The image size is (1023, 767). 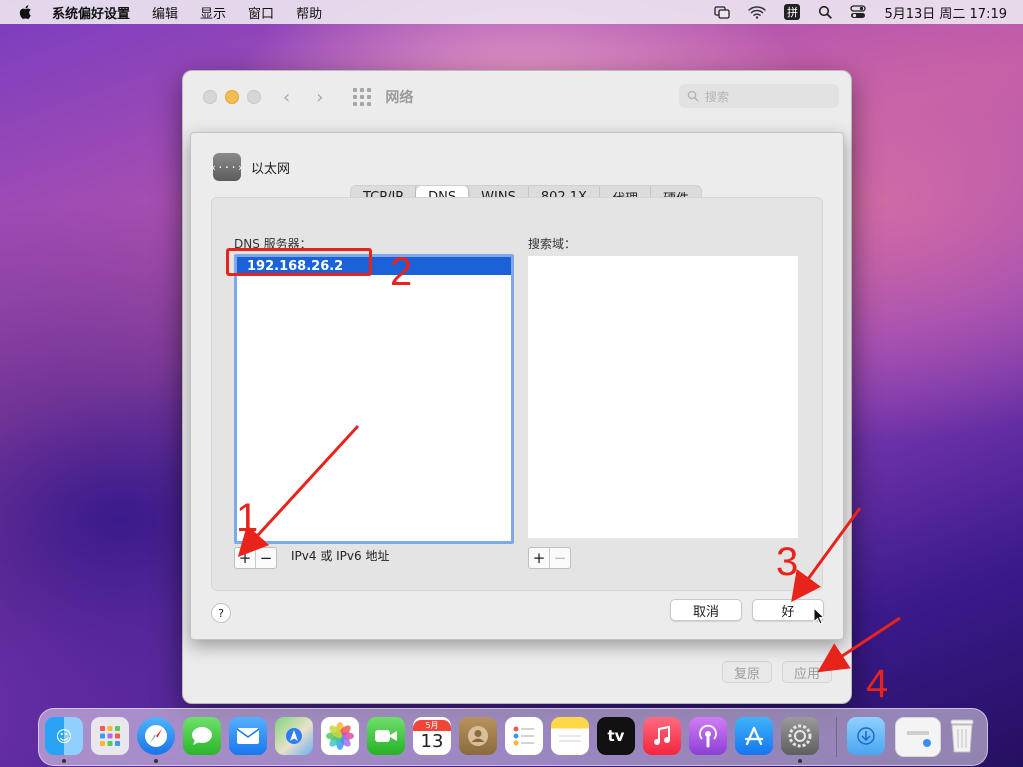 I want to click on calendar-icon: 5月 13, so click(x=432, y=736).